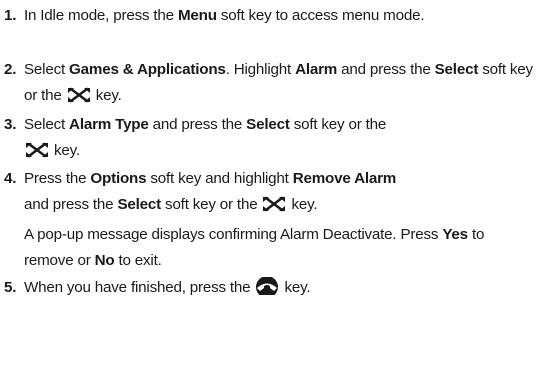  I want to click on step-text-part: When you have finished, press the, so click(137, 287).